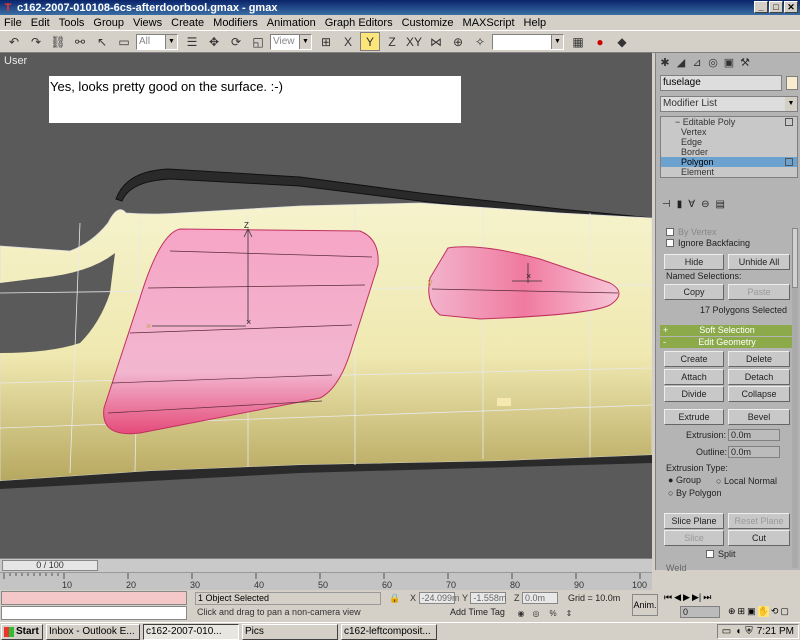 This screenshot has height=640, width=800. Describe the element at coordinates (759, 417) in the screenshot. I see `bevel-button: Bevel` at that location.